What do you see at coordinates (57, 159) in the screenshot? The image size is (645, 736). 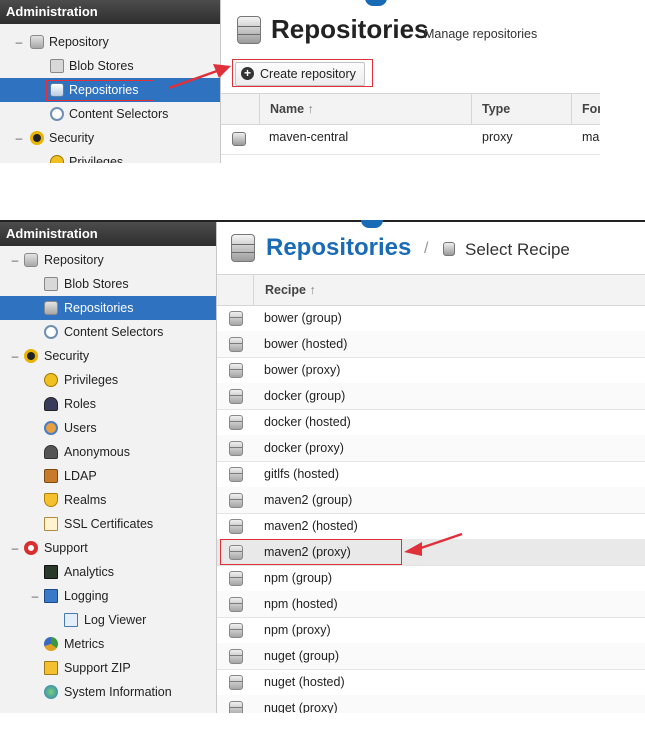 I see `medal-icon` at bounding box center [57, 159].